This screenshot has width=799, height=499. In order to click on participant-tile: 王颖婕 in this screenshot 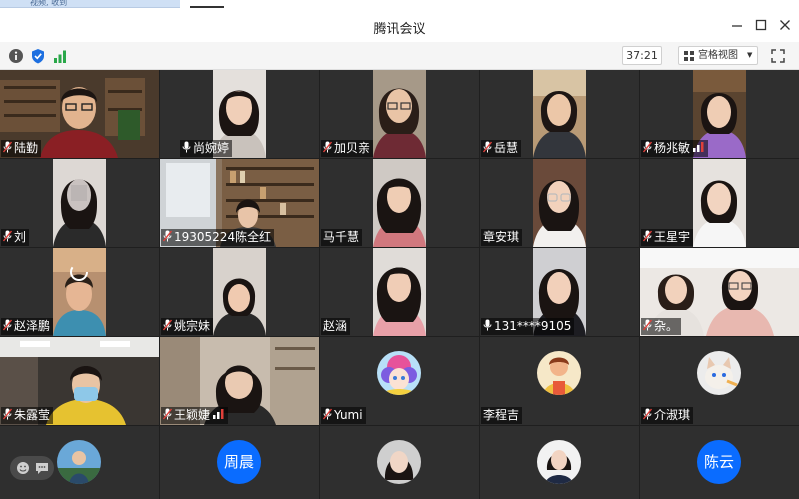, I will do `click(239, 381)`.